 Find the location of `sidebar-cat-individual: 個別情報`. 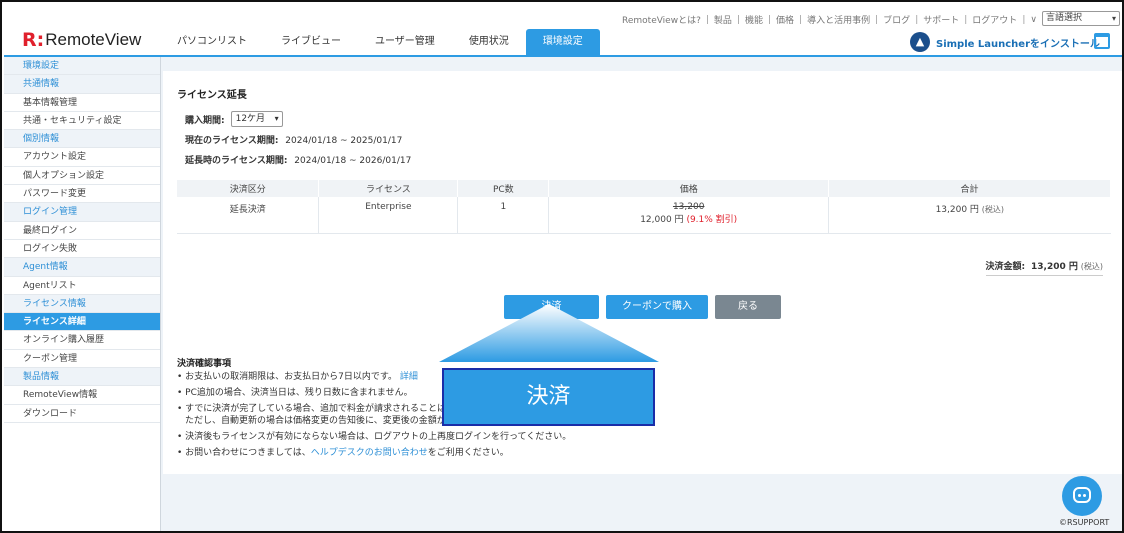

sidebar-cat-individual: 個別情報 is located at coordinates (82, 139).